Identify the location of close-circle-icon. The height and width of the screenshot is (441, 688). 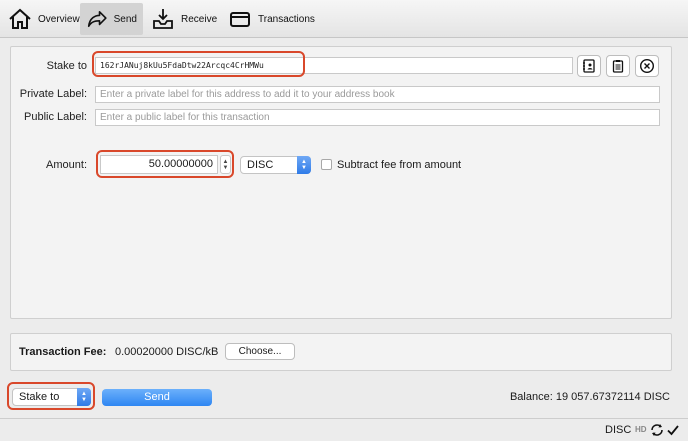
(647, 66).